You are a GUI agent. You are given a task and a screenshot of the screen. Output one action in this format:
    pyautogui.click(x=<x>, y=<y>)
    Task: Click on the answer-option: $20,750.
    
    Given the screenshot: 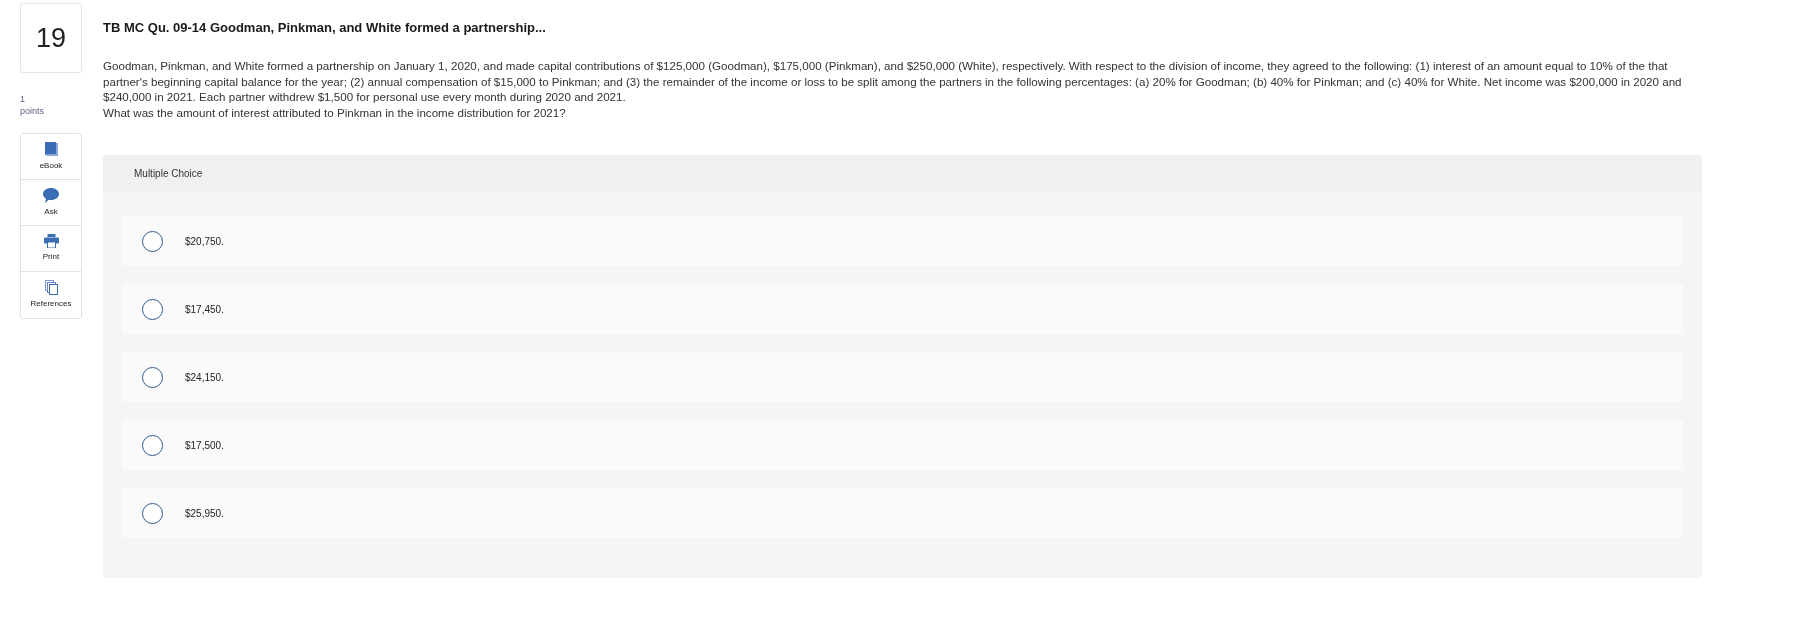 What is the action you would take?
    pyautogui.click(x=902, y=241)
    